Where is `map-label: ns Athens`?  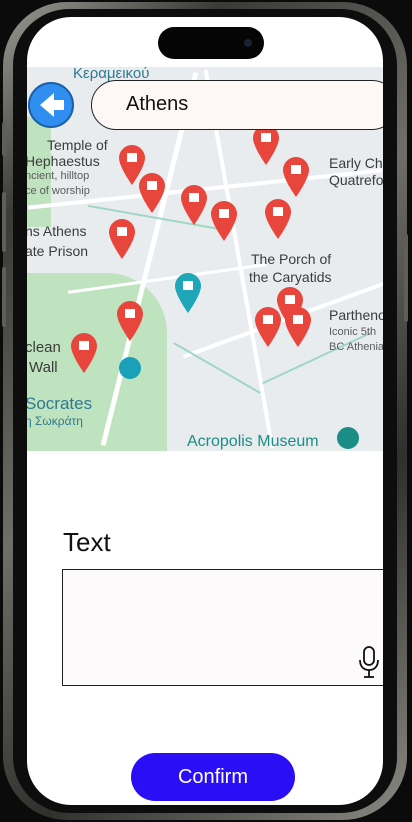 map-label: ns Athens is located at coordinates (57, 231).